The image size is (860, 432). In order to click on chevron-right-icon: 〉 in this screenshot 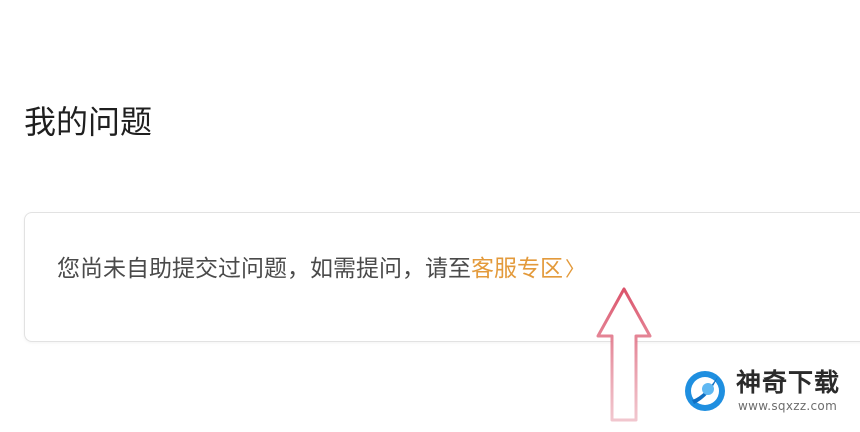, I will do `click(575, 269)`.